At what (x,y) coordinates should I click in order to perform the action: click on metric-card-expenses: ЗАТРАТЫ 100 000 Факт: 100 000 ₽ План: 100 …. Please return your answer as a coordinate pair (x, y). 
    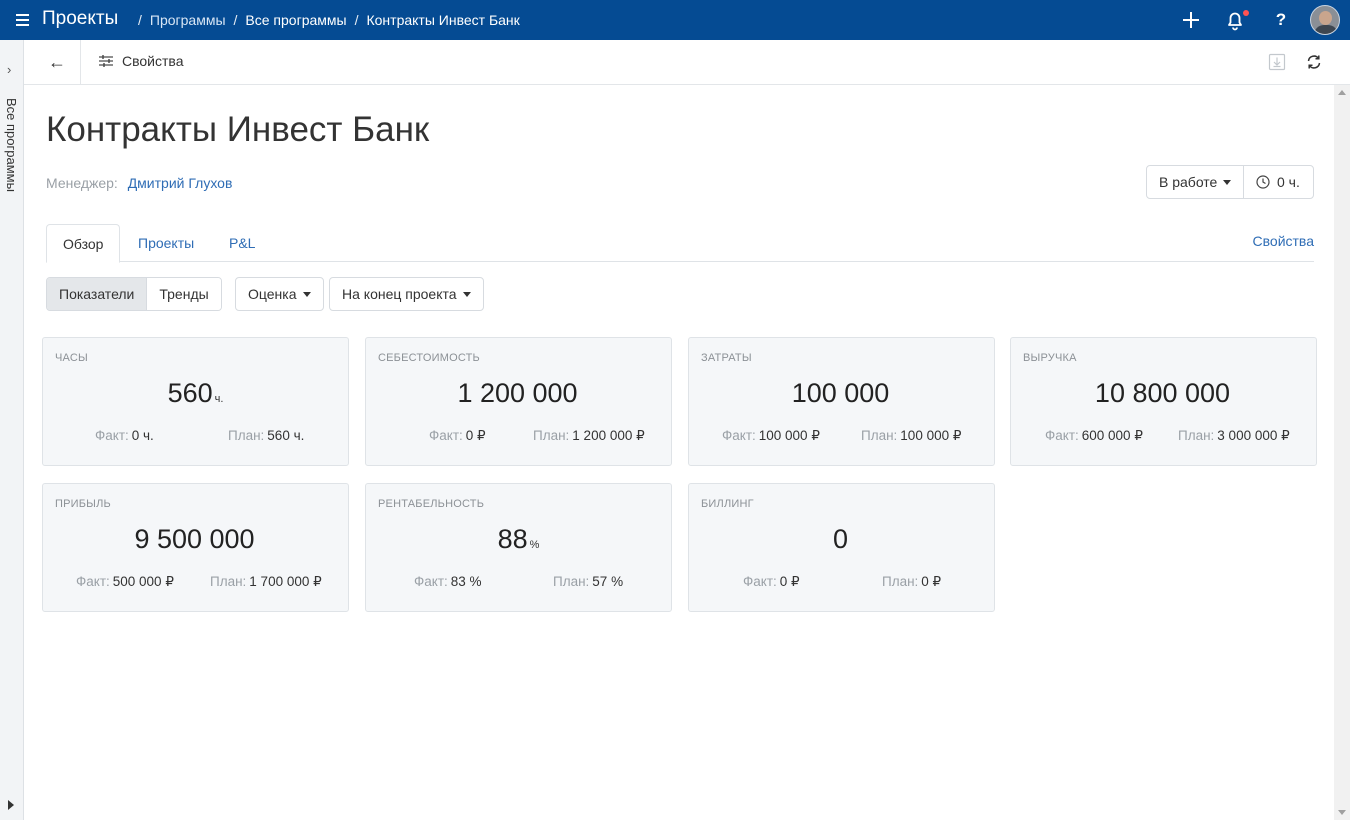
    Looking at the image, I should click on (841, 401).